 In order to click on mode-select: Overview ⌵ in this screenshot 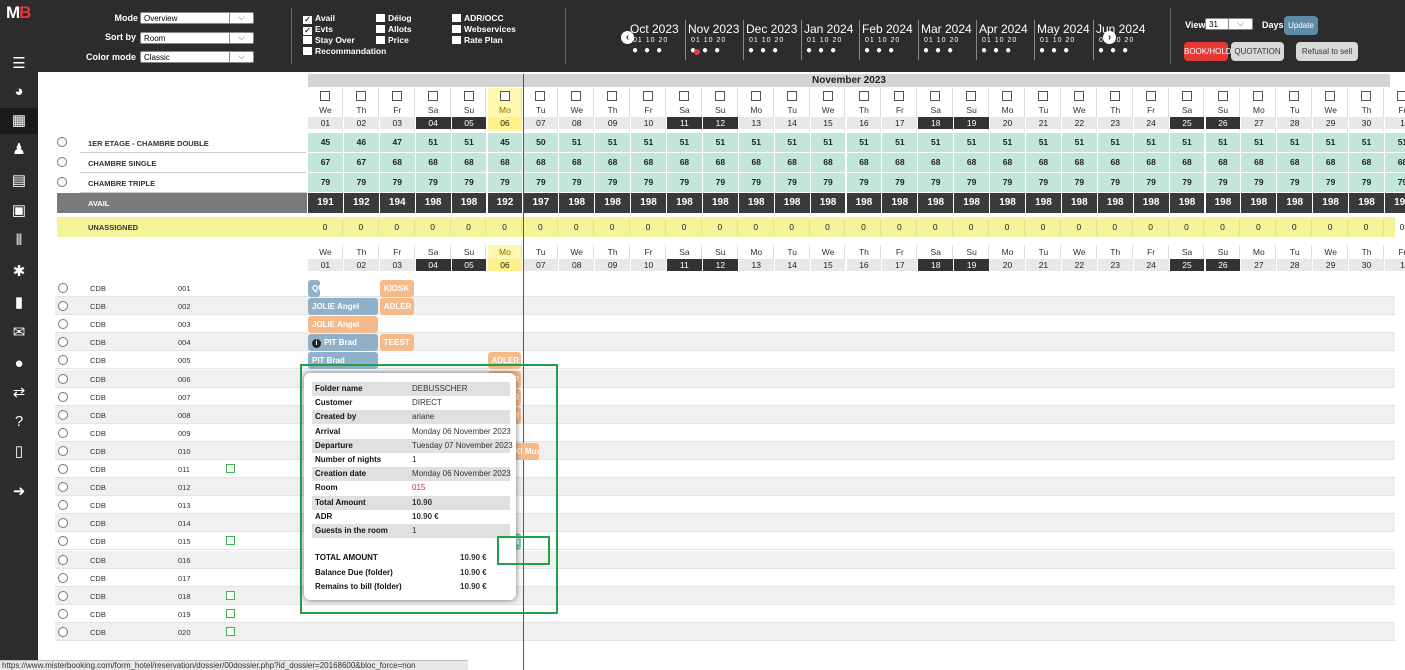, I will do `click(197, 18)`.